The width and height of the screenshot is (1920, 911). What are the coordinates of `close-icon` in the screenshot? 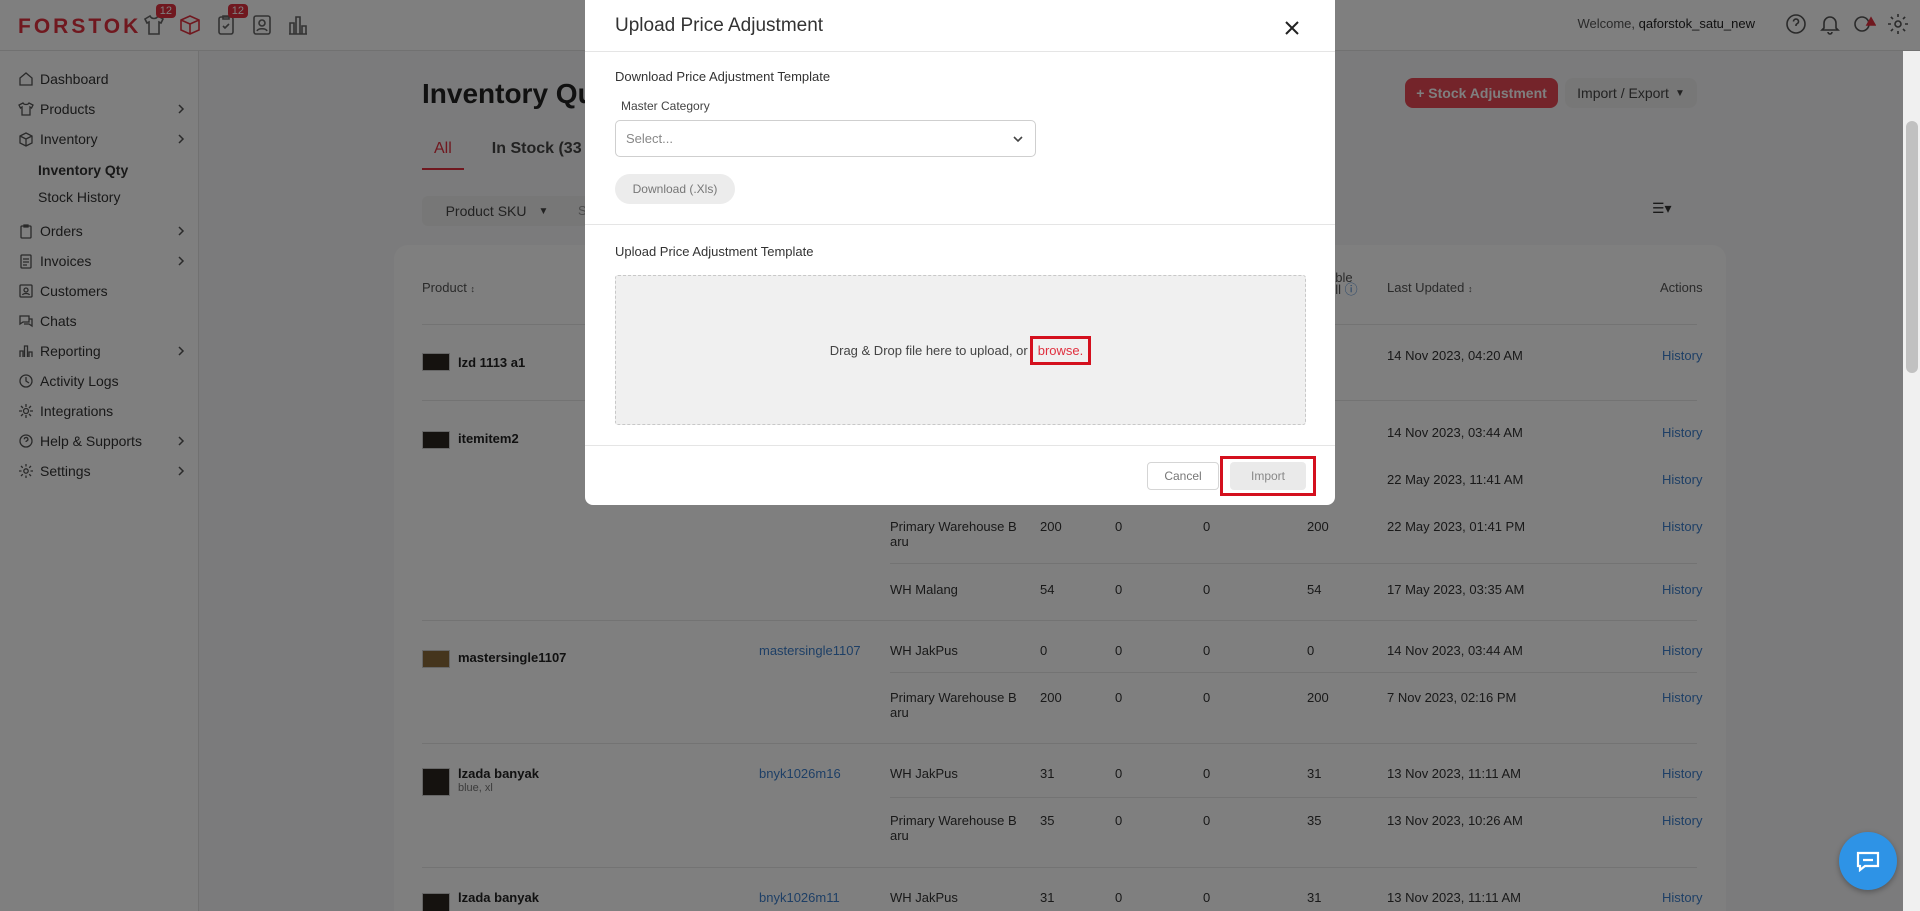 It's located at (1292, 28).